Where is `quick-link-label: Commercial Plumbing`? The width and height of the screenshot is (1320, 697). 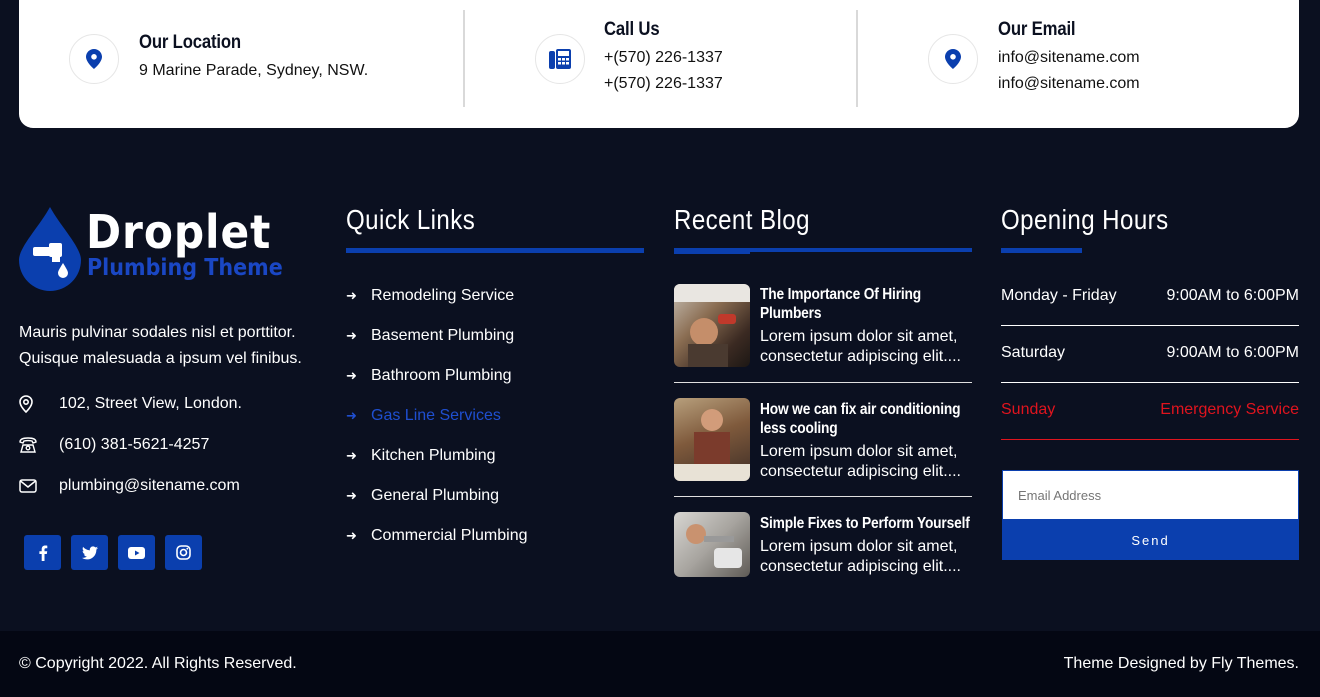
quick-link-label: Commercial Plumbing is located at coordinates (449, 535).